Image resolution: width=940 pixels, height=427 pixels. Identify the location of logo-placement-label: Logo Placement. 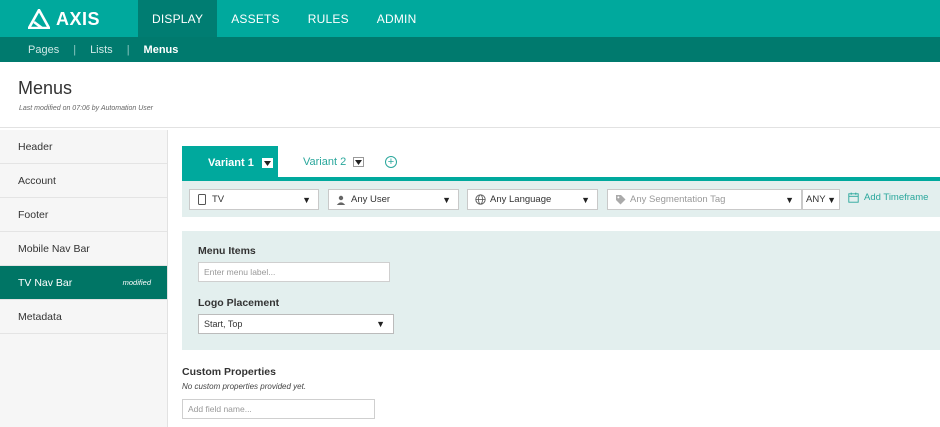
(239, 303).